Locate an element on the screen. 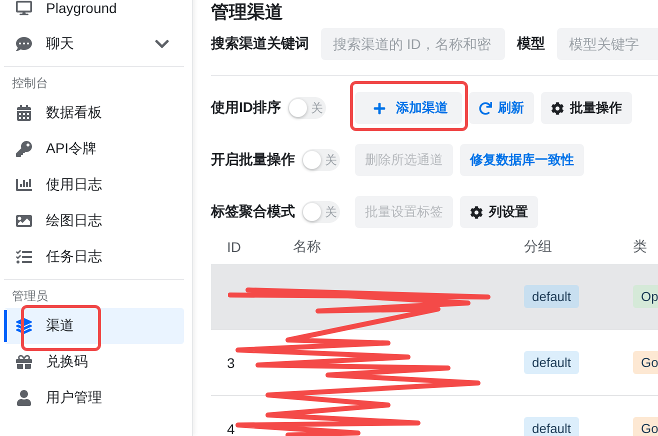 The width and height of the screenshot is (658, 436). switch-label: 开启批量操作 is located at coordinates (253, 160).